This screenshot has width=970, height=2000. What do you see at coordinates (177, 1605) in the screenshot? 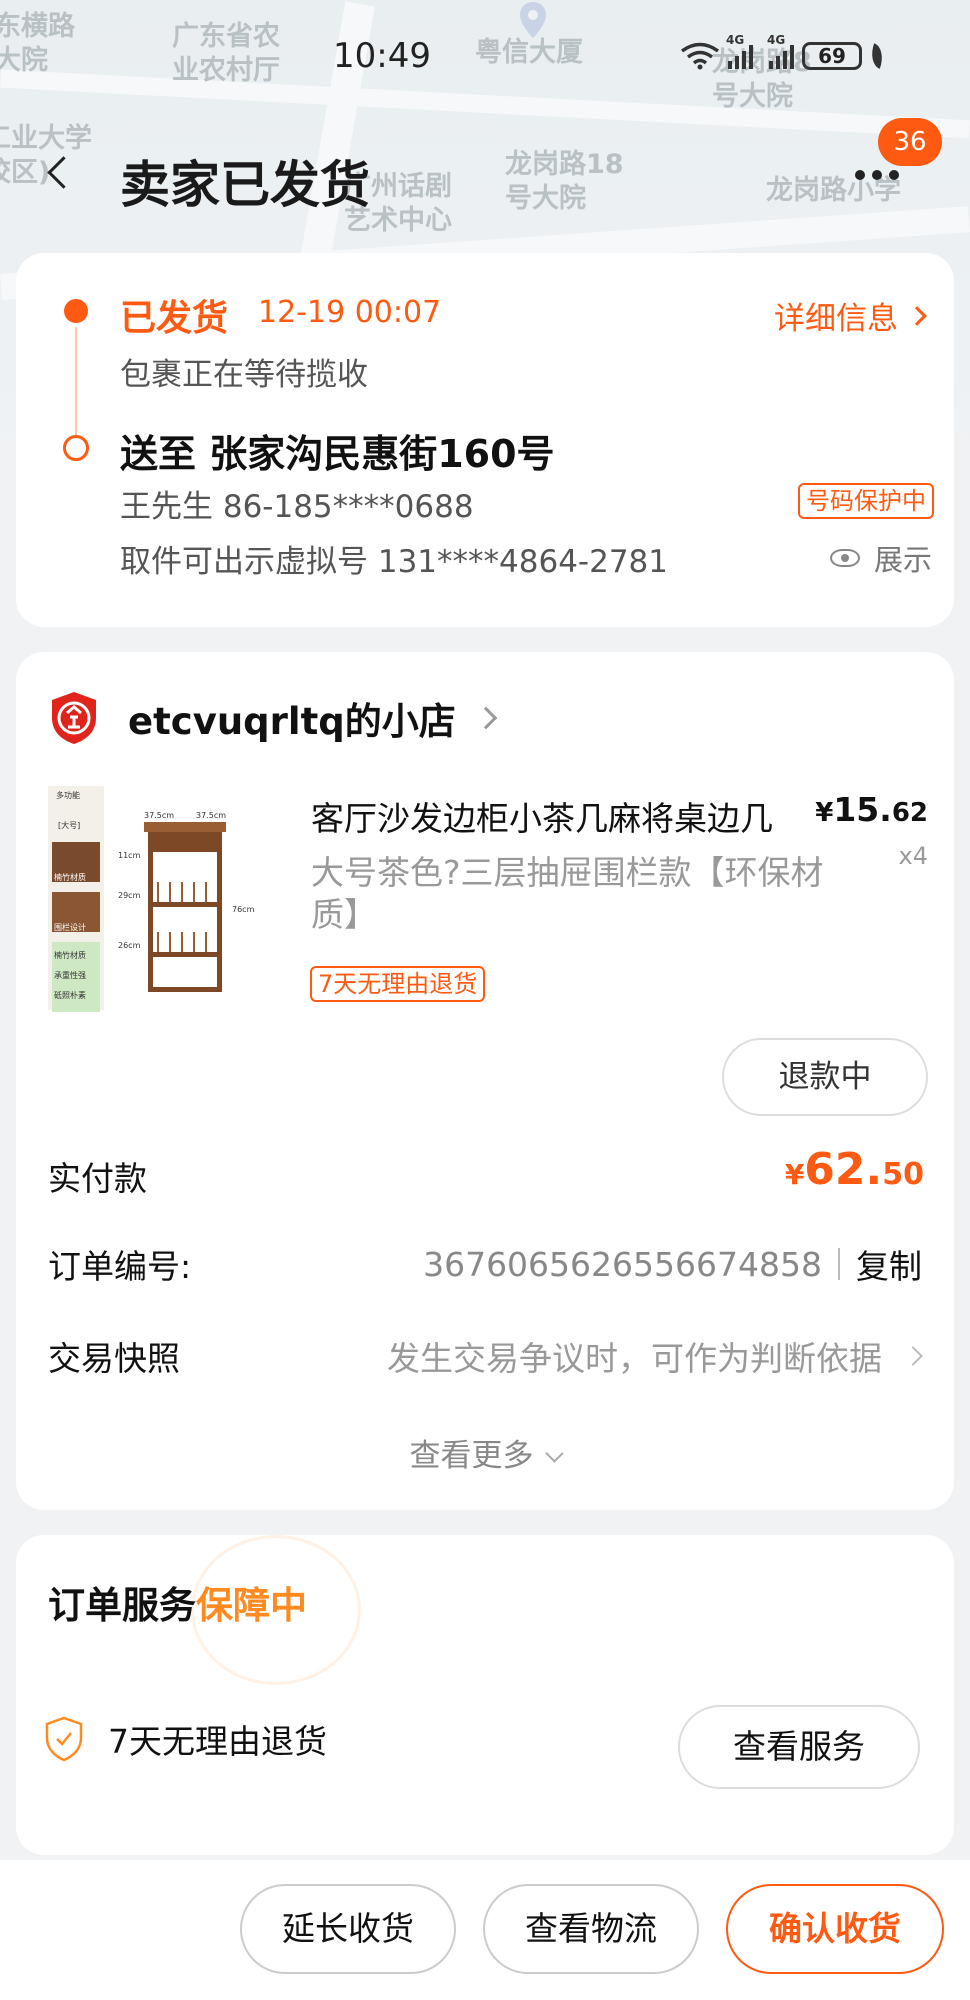
I see `service-title: 订单服务保障中` at bounding box center [177, 1605].